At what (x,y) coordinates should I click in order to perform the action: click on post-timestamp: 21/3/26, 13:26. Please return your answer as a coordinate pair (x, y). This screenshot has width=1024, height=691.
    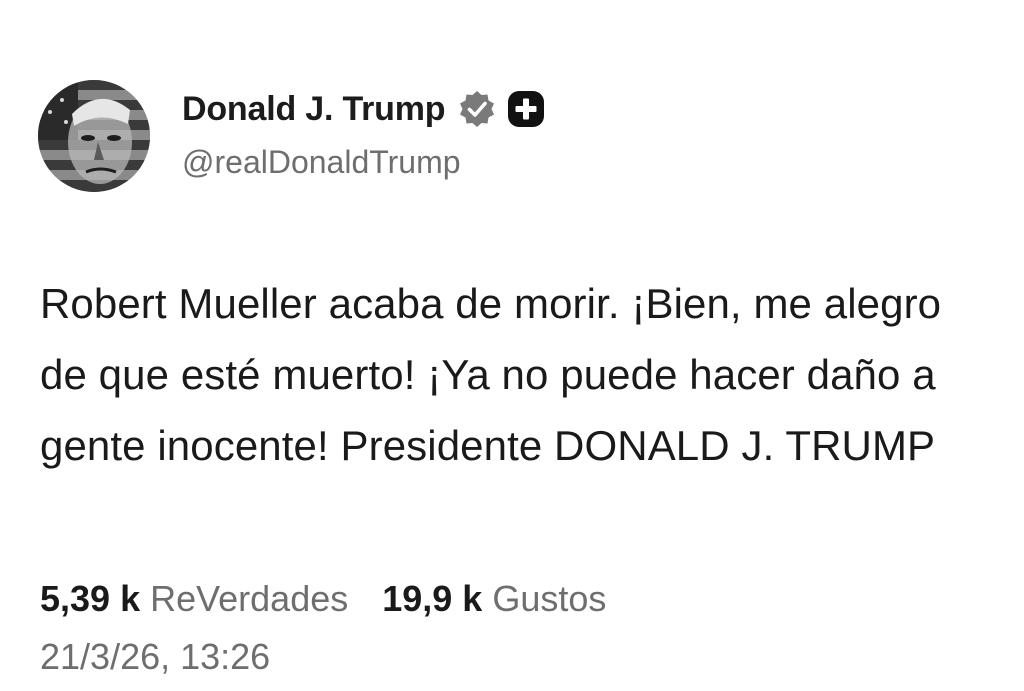
    Looking at the image, I should click on (155, 656).